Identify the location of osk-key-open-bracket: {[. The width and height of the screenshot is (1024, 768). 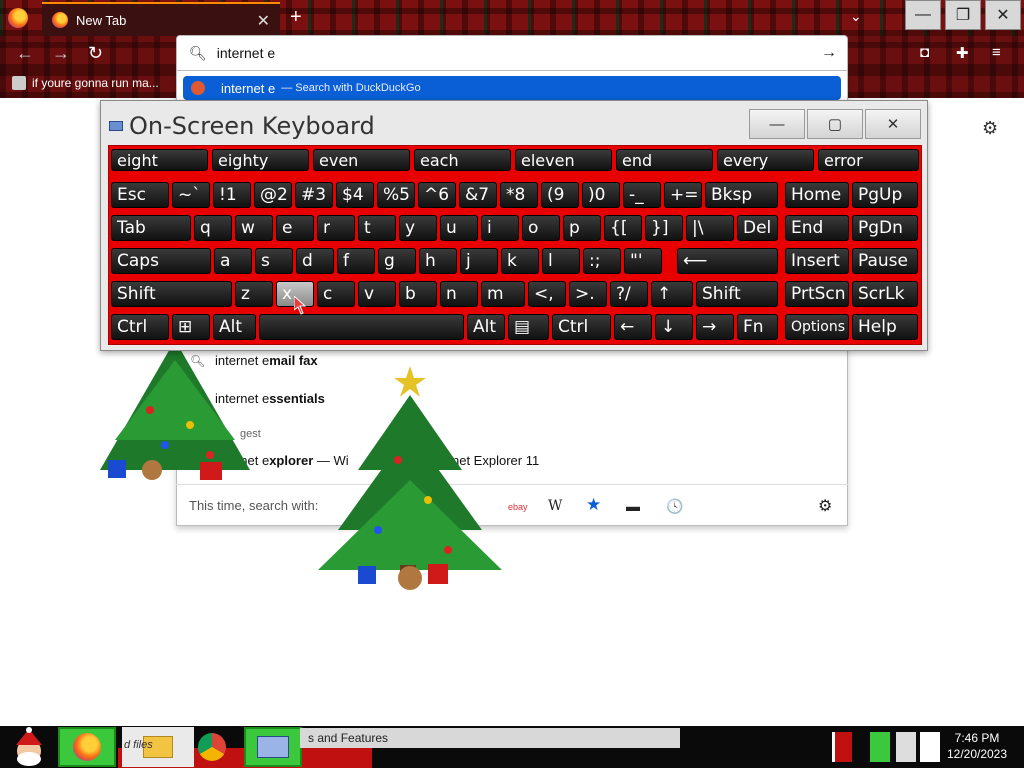
(623, 228).